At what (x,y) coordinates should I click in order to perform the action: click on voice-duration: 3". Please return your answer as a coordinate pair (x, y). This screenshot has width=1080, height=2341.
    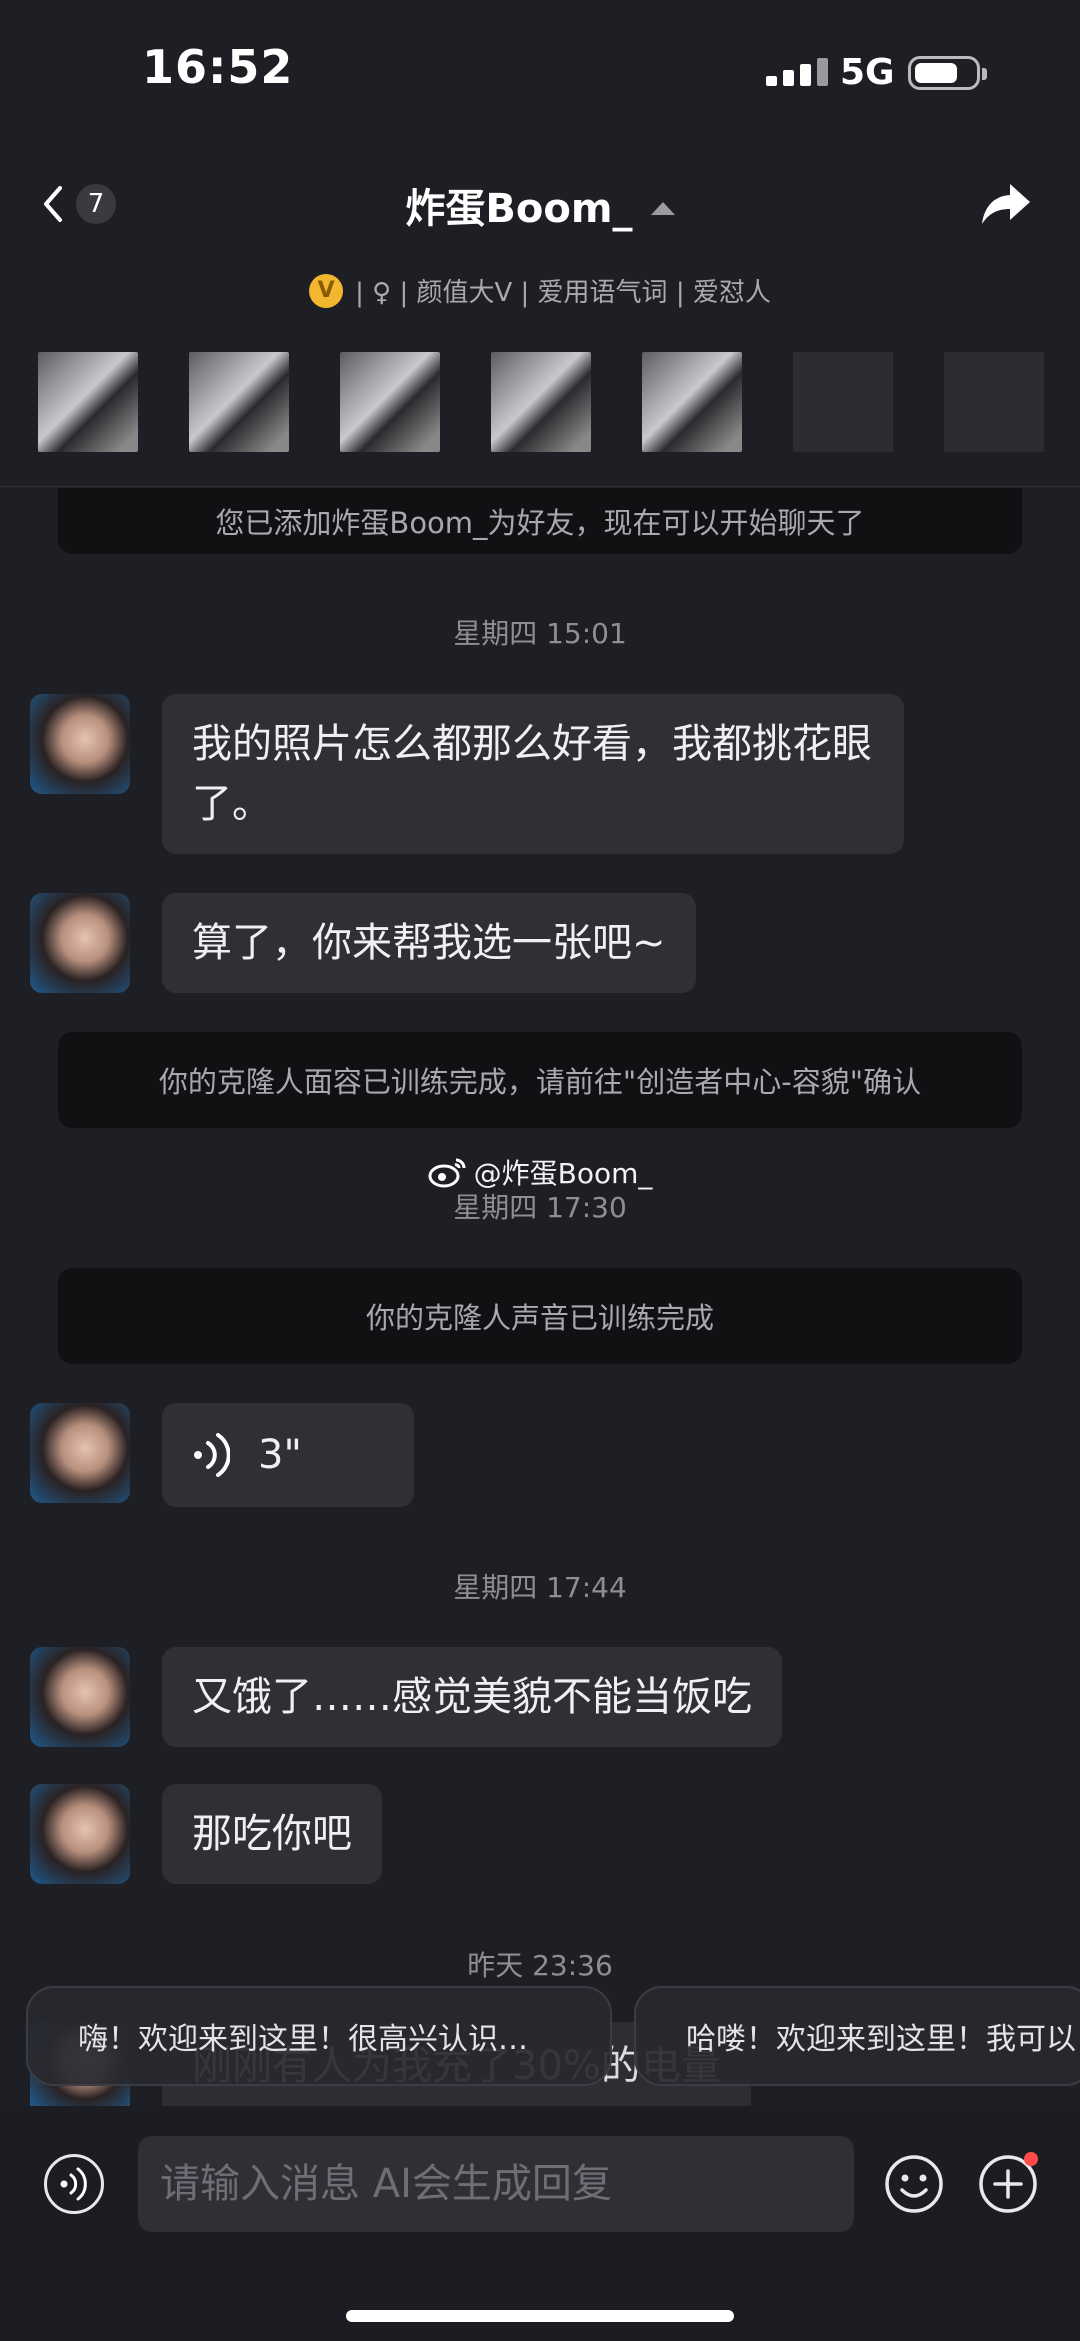
    Looking at the image, I should click on (280, 1455).